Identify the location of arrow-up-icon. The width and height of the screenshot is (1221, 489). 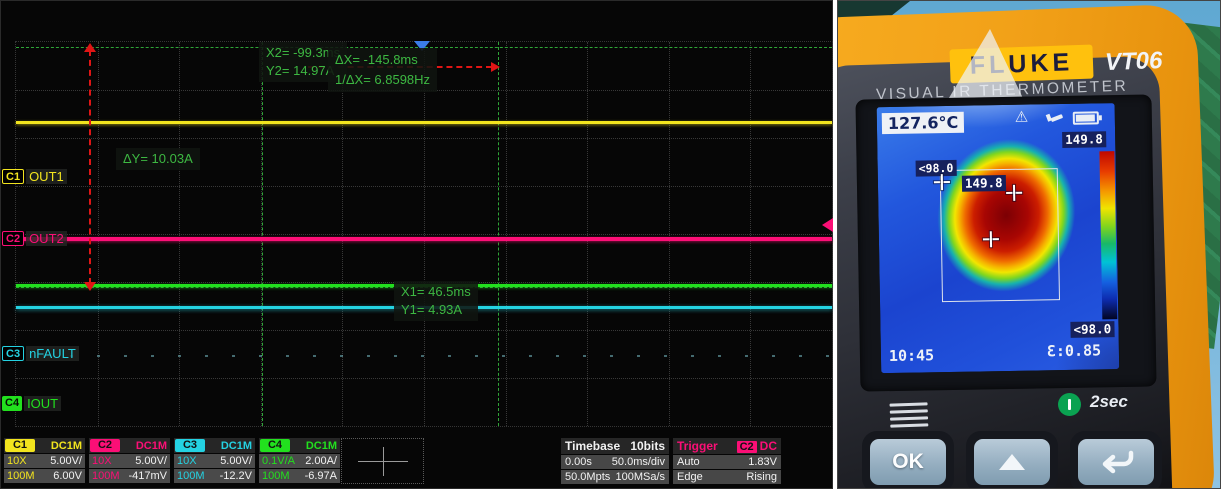
(90, 47).